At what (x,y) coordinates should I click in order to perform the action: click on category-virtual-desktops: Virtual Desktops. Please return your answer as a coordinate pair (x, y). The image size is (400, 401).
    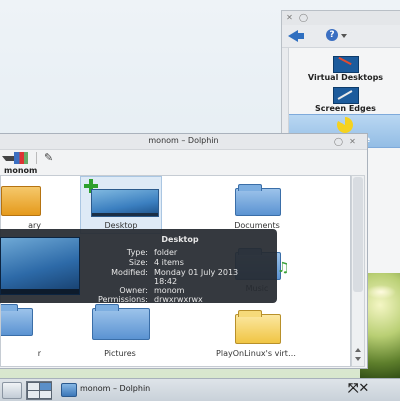
    Looking at the image, I should click on (344, 69).